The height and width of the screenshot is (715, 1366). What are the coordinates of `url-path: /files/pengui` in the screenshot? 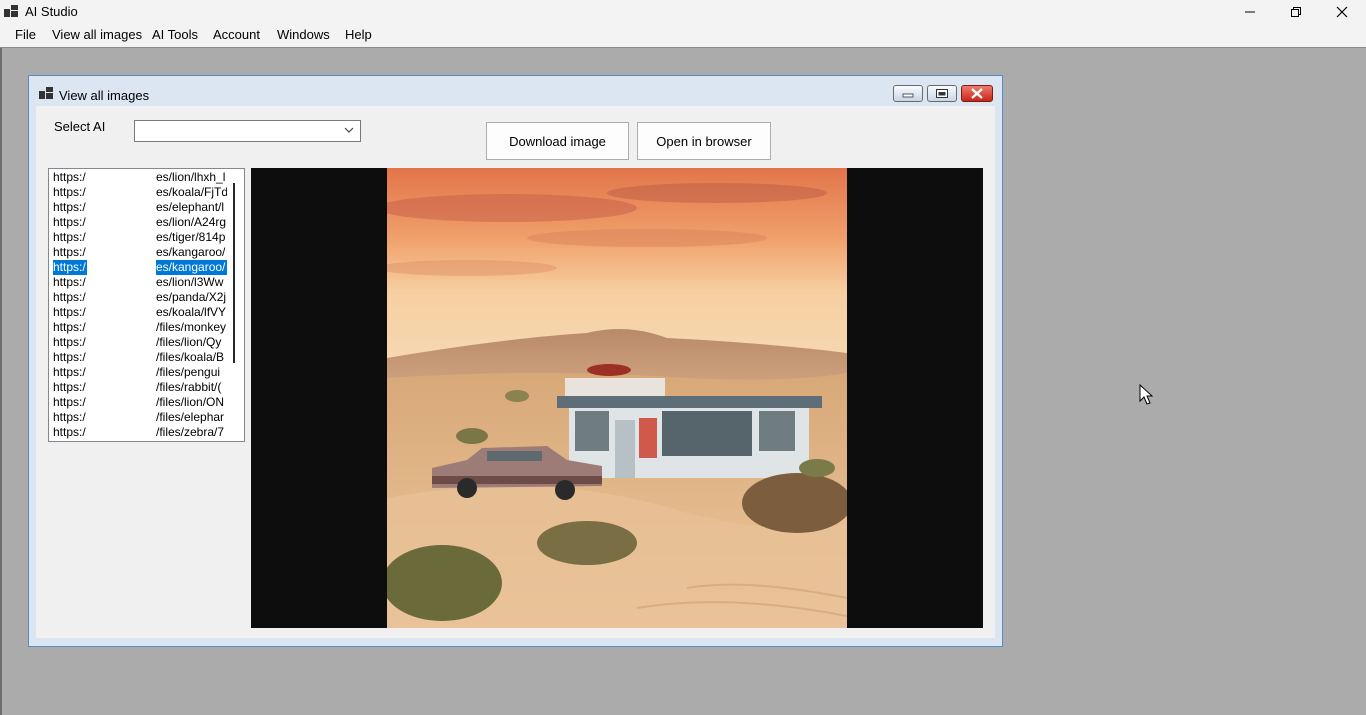 It's located at (188, 372).